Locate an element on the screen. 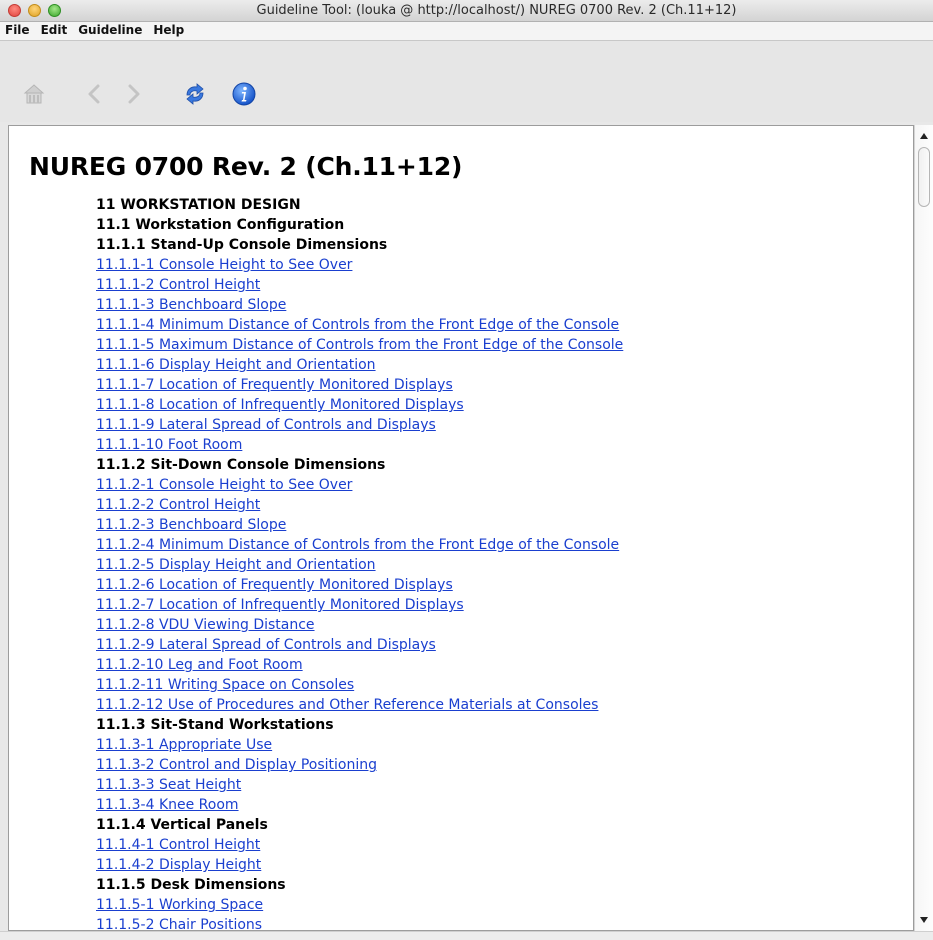 The height and width of the screenshot is (940, 933). guideline-link: 11.1.3-1 Appropriate Use is located at coordinates (496, 745).